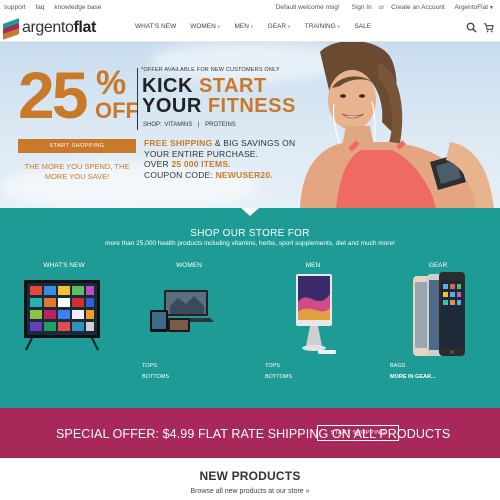  Describe the element at coordinates (170, 86) in the screenshot. I see `headline-word: KICK` at that location.